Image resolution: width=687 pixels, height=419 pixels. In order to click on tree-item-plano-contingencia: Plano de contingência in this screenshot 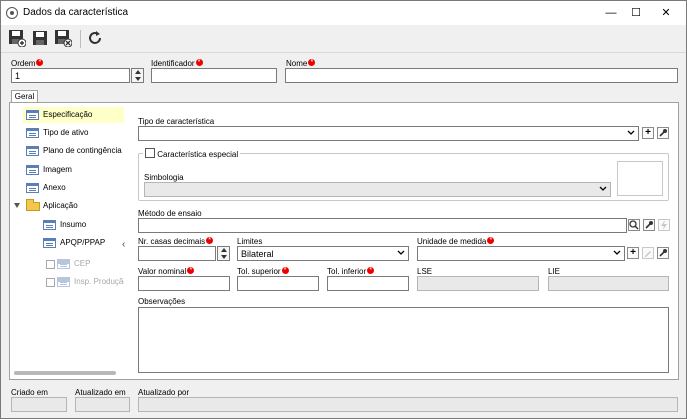, I will do `click(73, 151)`.